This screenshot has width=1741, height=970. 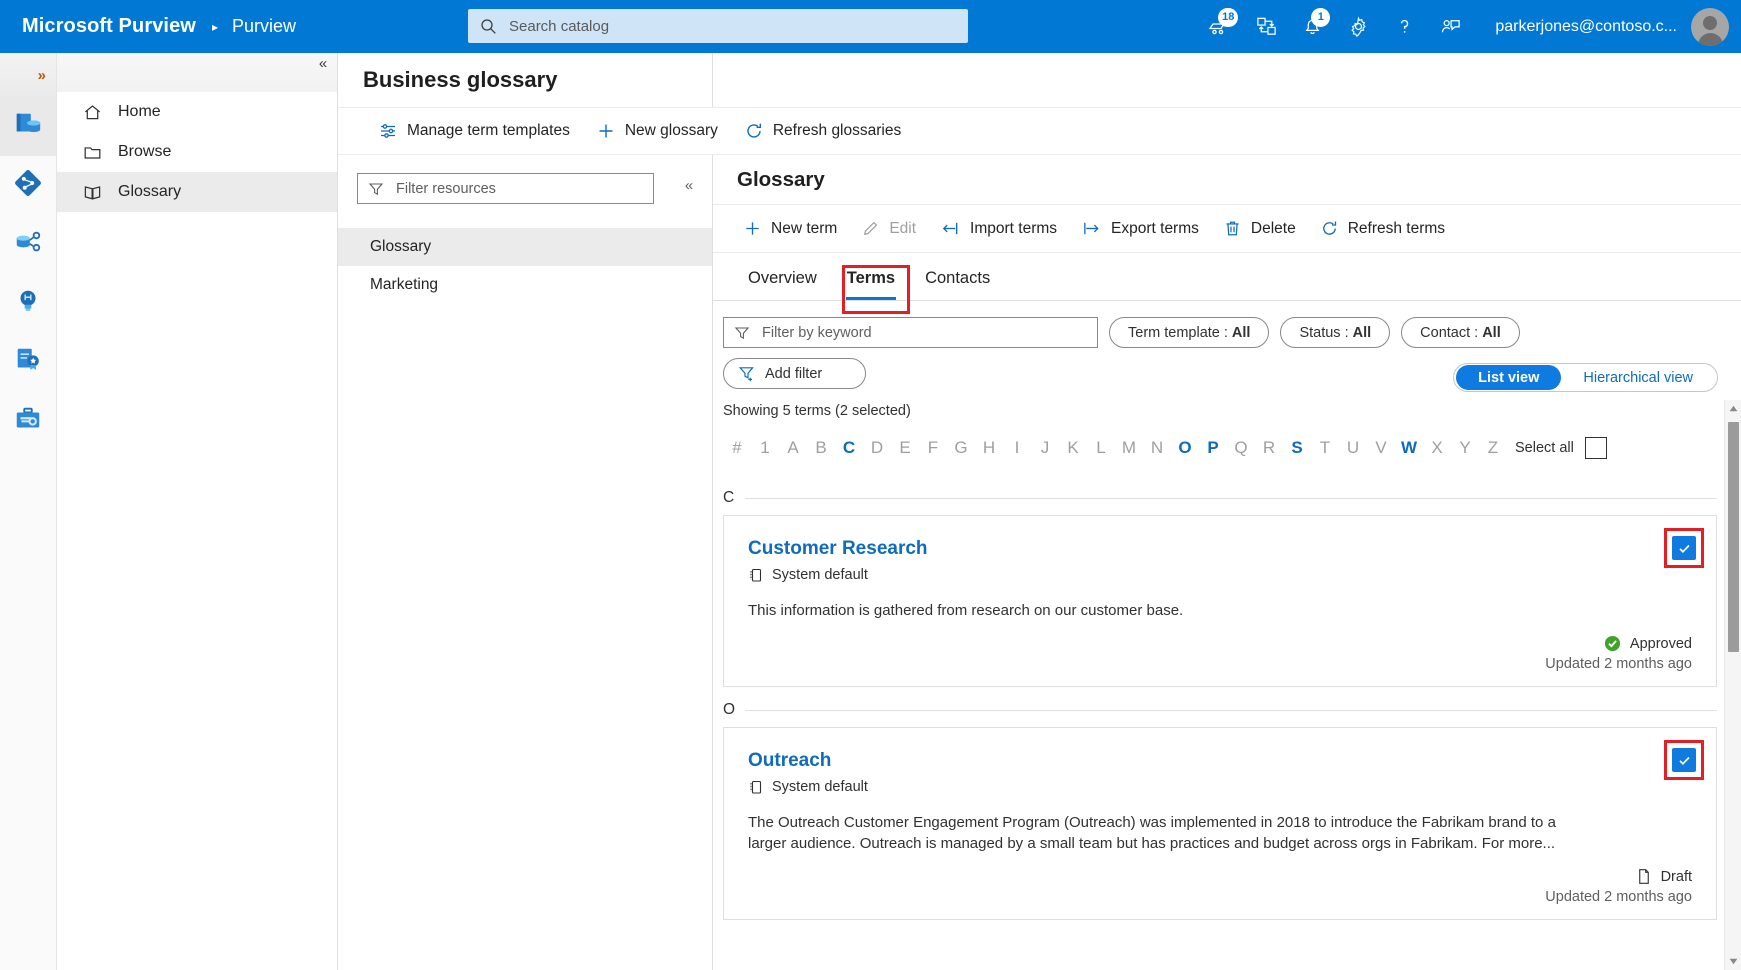 What do you see at coordinates (518, 188) in the screenshot?
I see `filter-resources-input` at bounding box center [518, 188].